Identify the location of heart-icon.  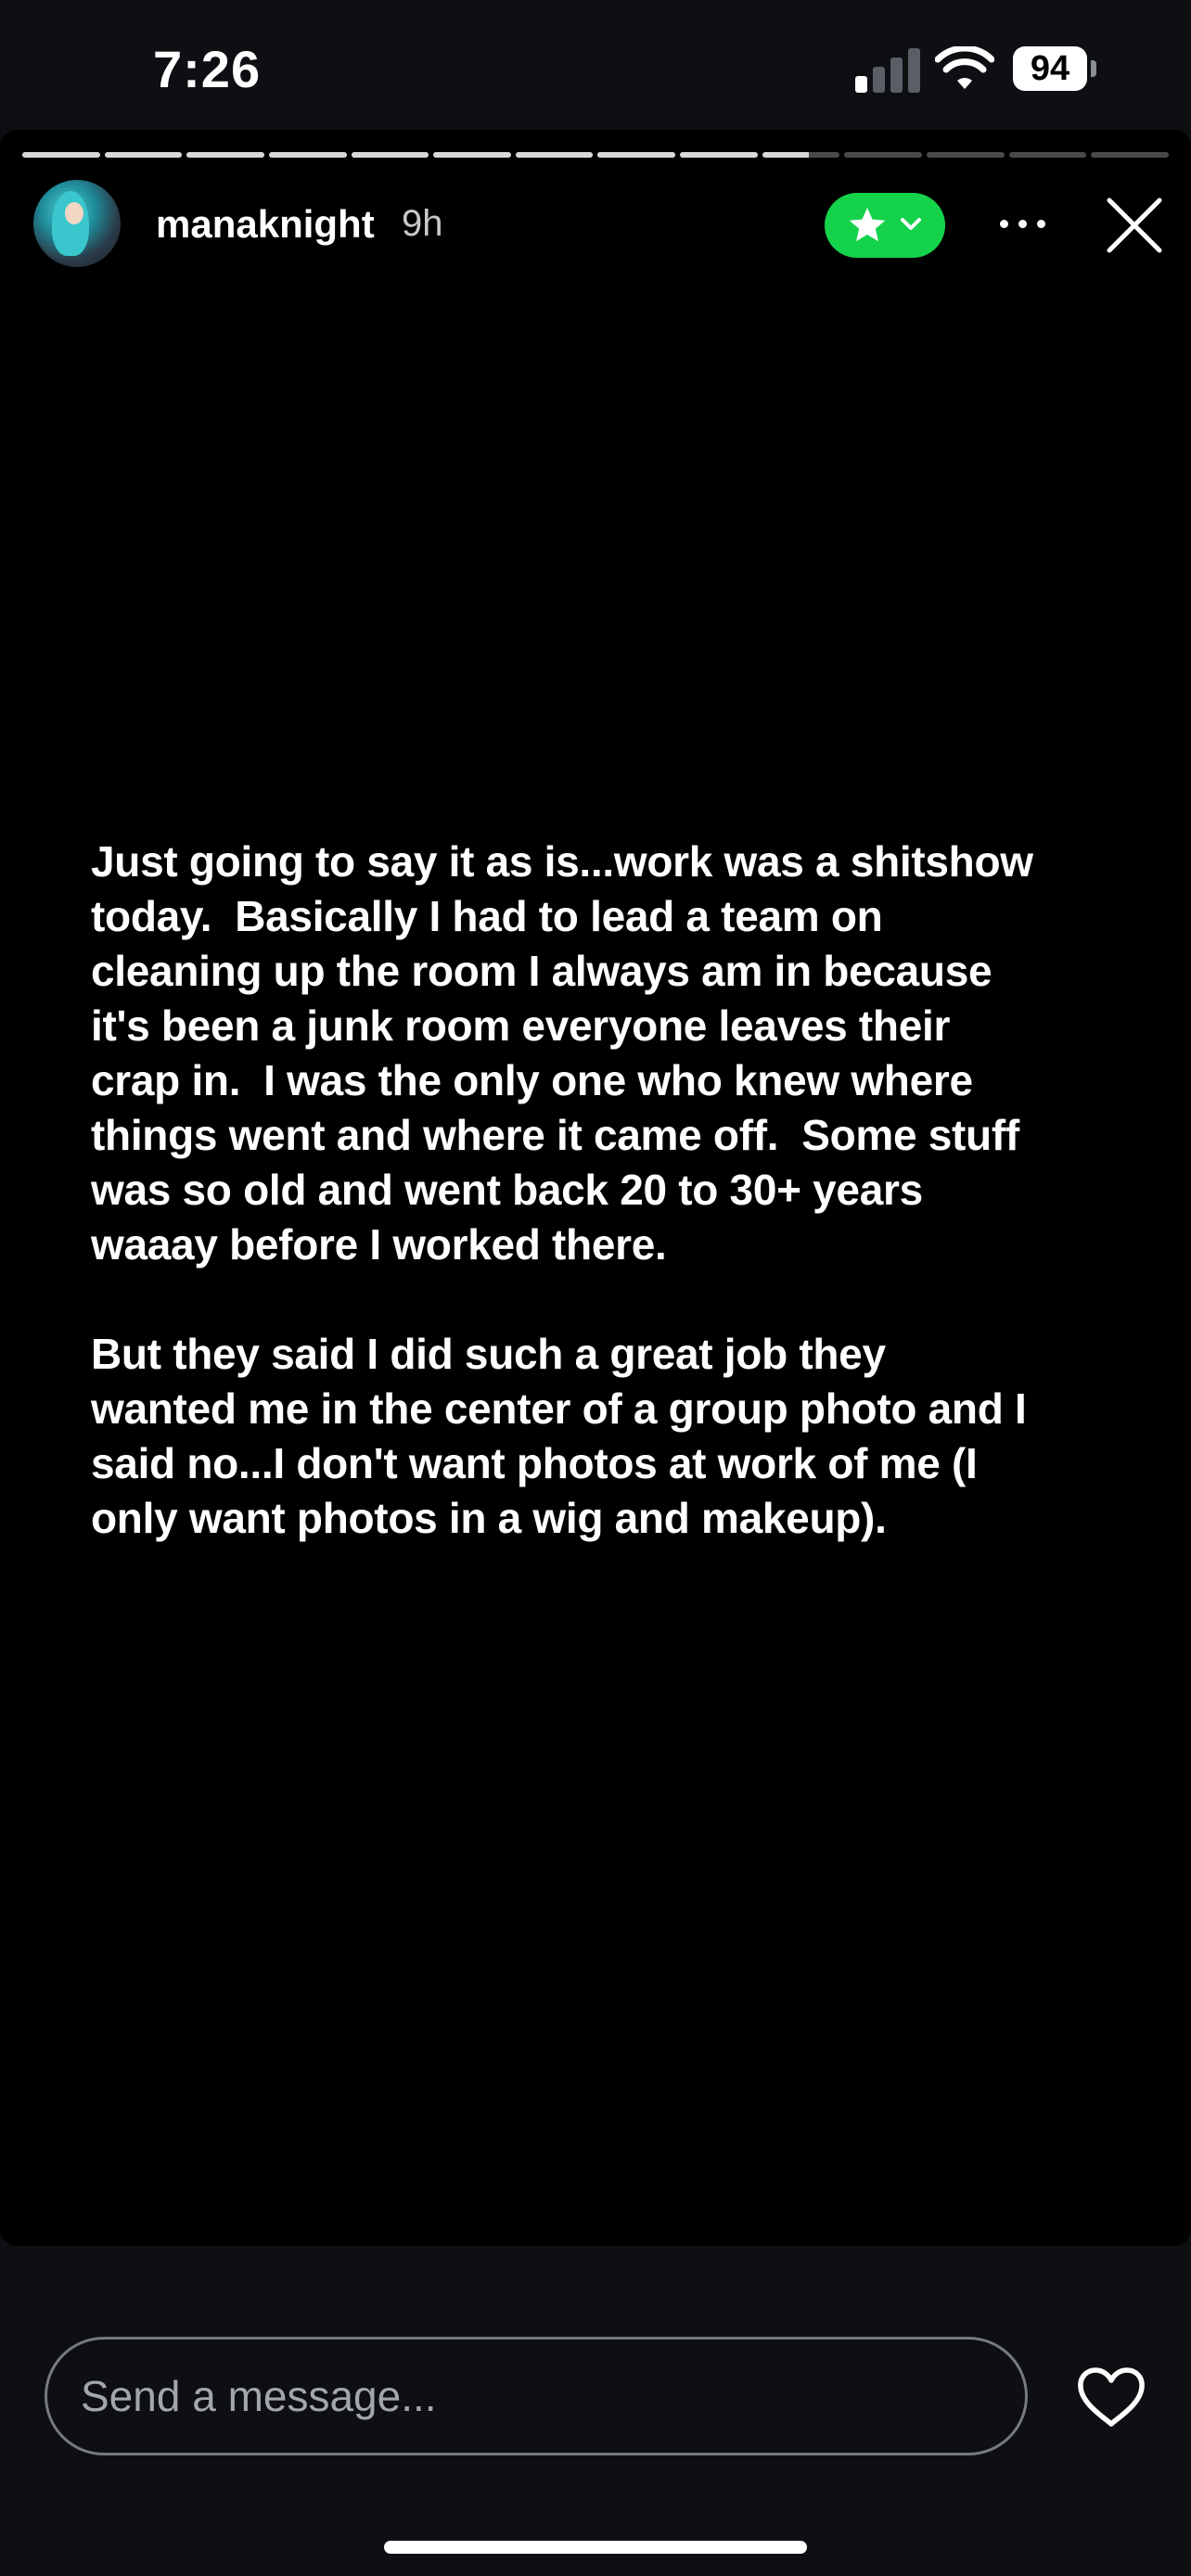
(1111, 2397).